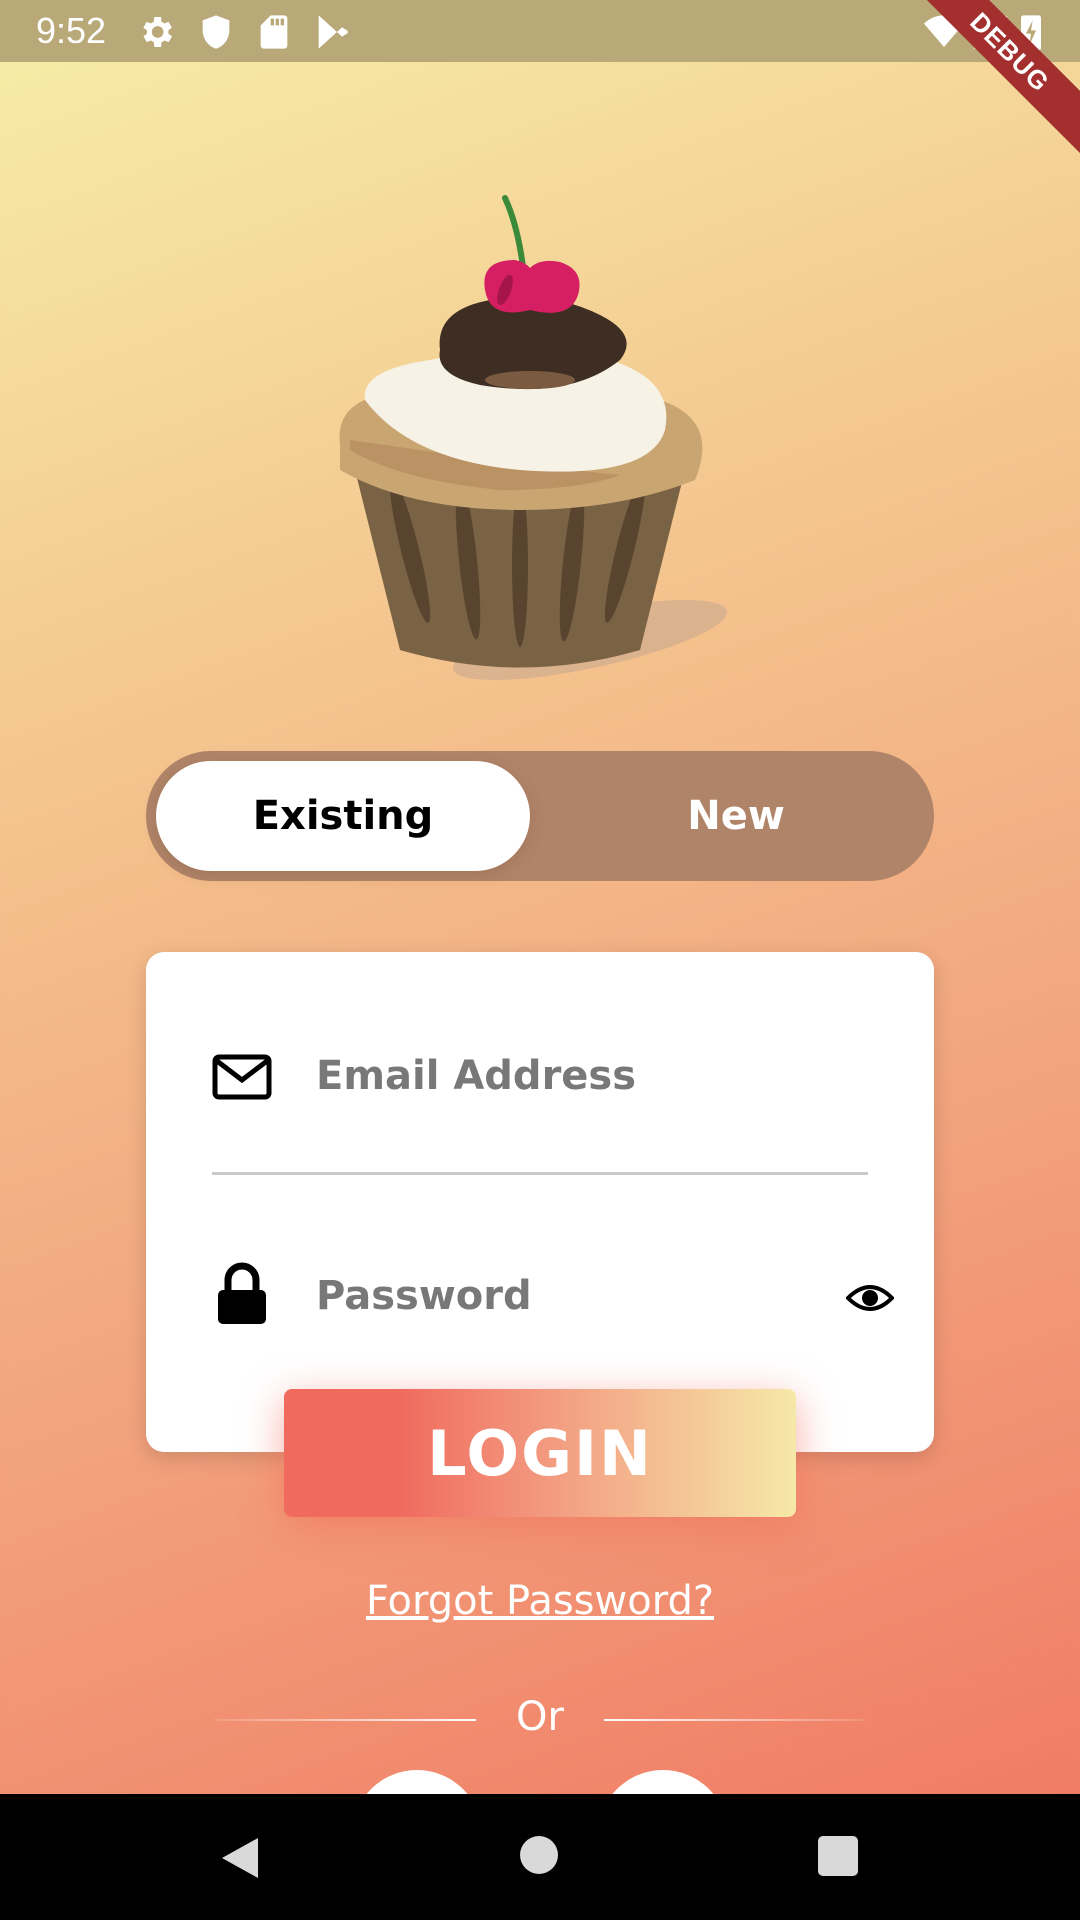 The height and width of the screenshot is (1920, 1080). What do you see at coordinates (540, 1453) in the screenshot?
I see `login-button: LOGIN` at bounding box center [540, 1453].